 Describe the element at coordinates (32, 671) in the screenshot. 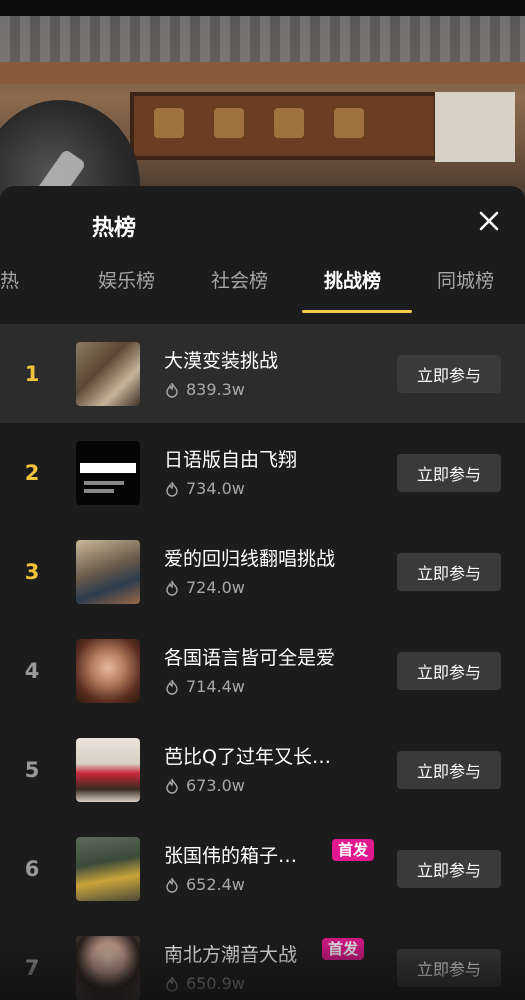

I see `rank-number: 4` at that location.